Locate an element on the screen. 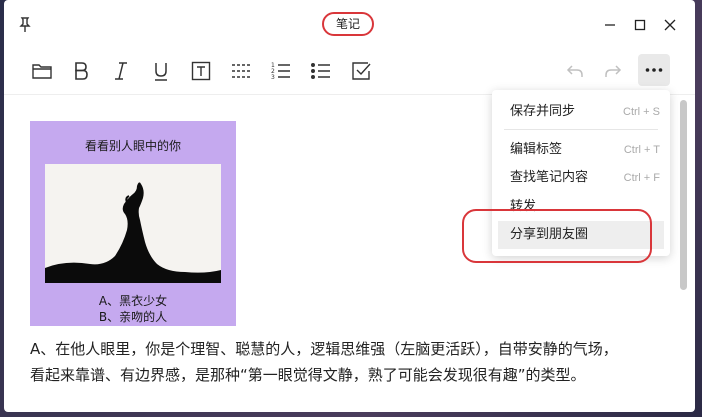  underline-icon is located at coordinates (161, 71).